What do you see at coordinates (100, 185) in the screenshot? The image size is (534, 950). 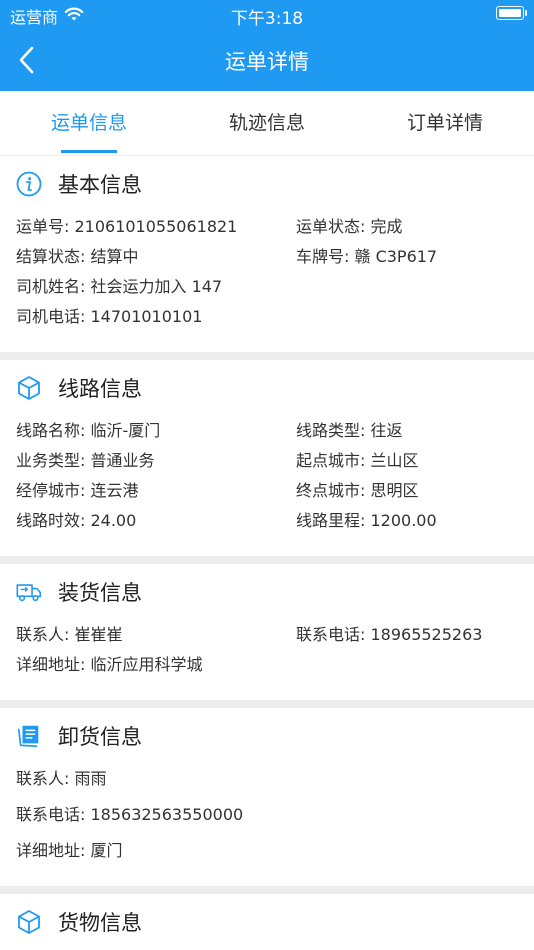 I see `section-title: 基本信息` at bounding box center [100, 185].